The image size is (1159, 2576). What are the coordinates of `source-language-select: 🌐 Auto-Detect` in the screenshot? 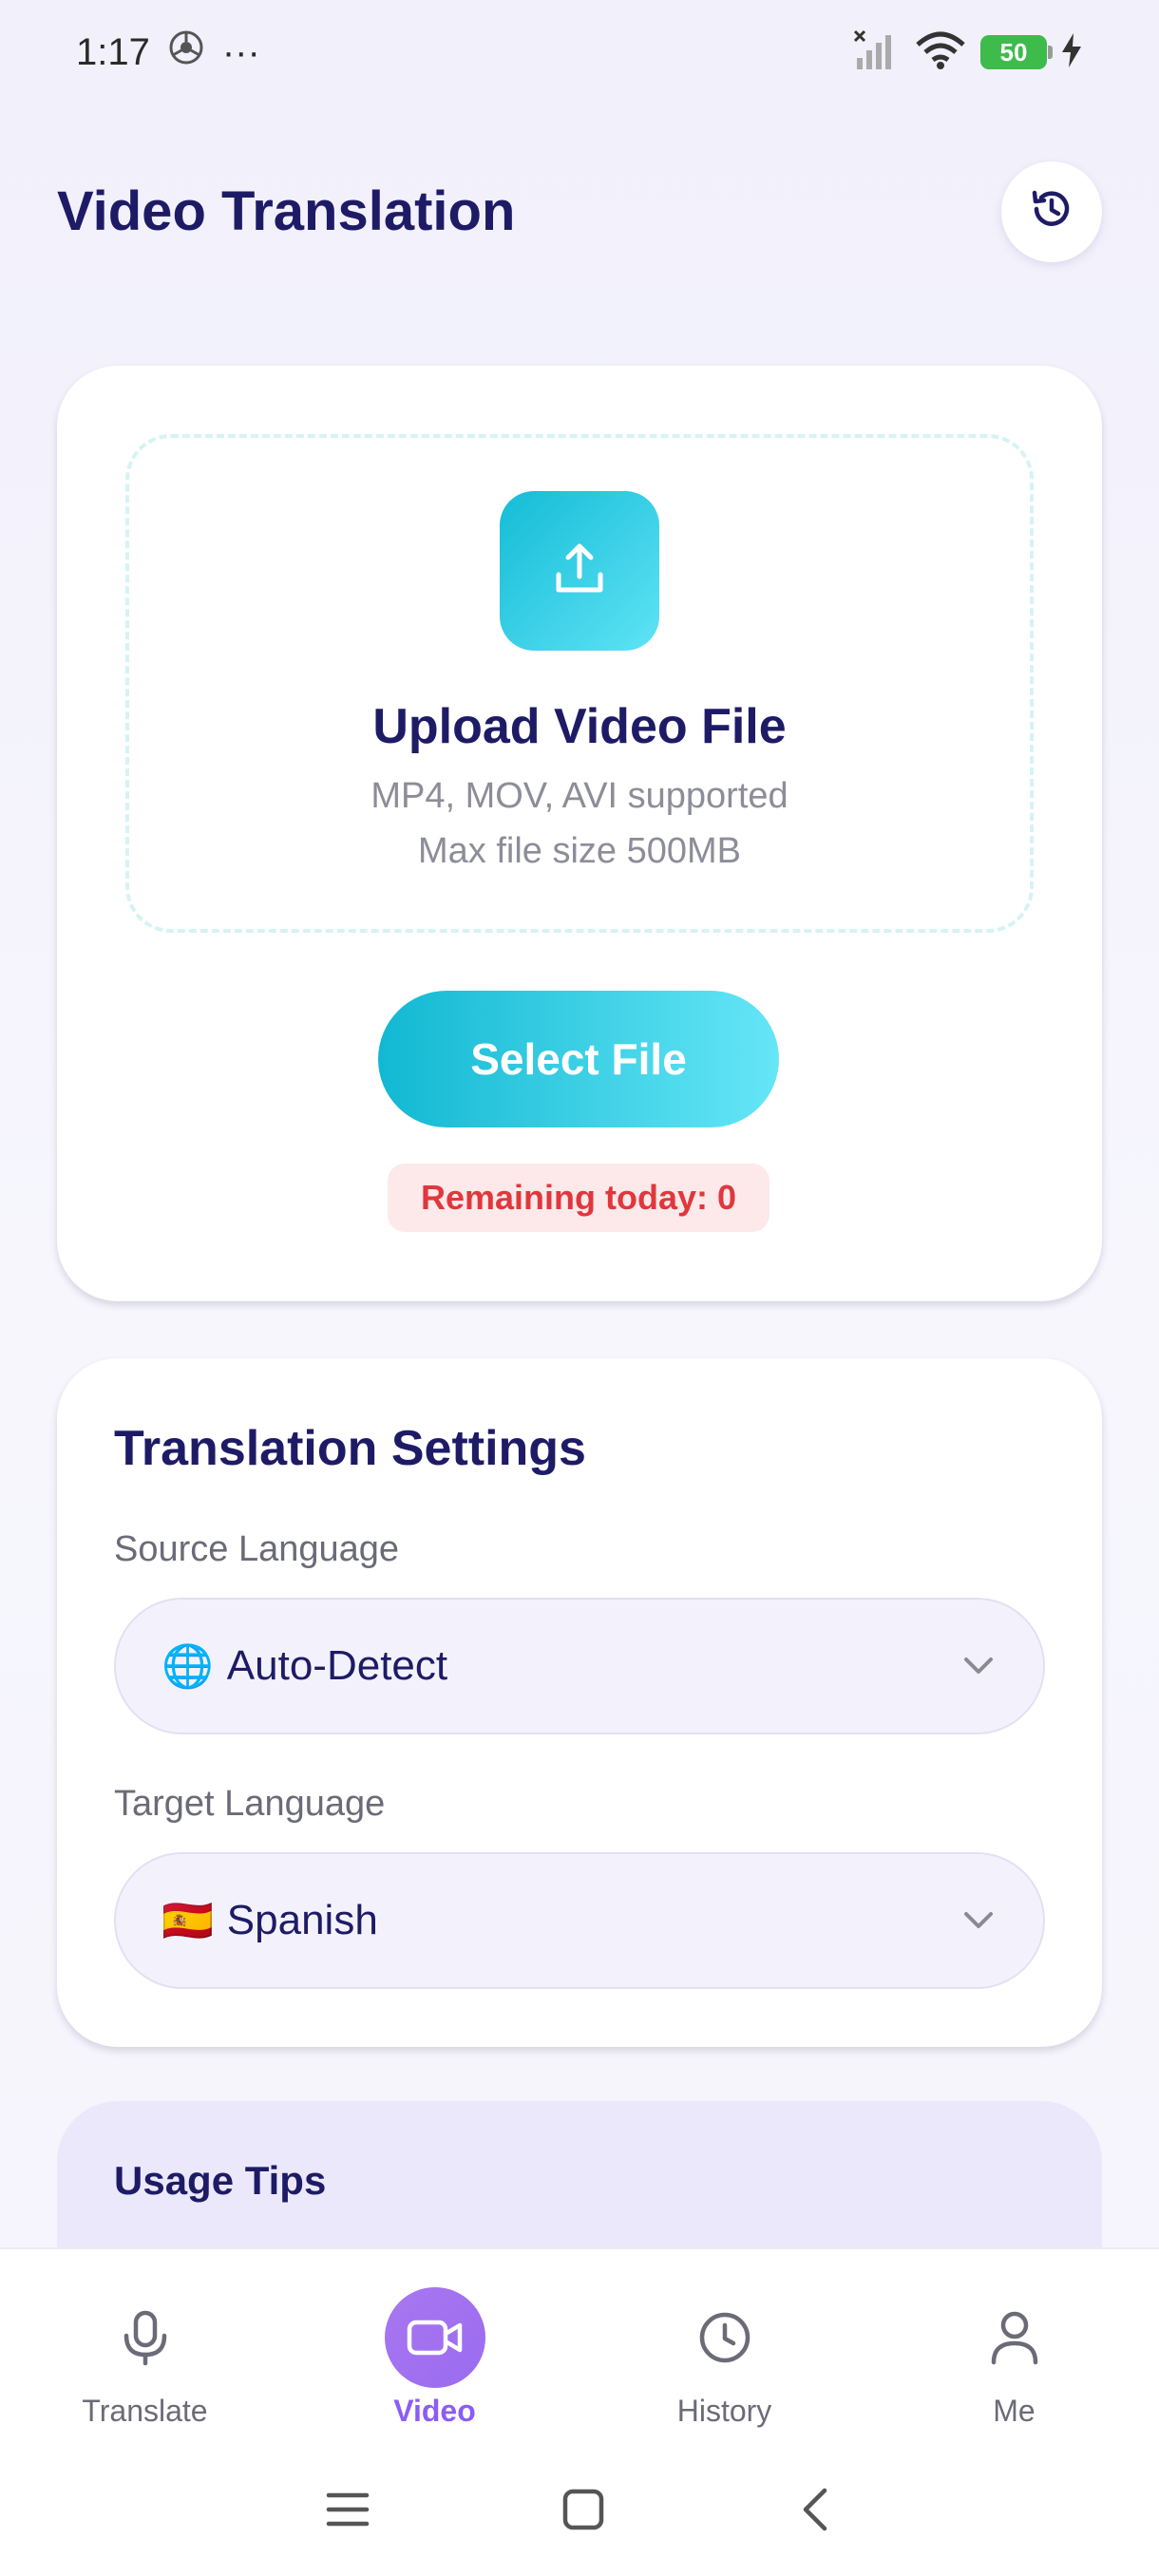 It's located at (579, 1666).